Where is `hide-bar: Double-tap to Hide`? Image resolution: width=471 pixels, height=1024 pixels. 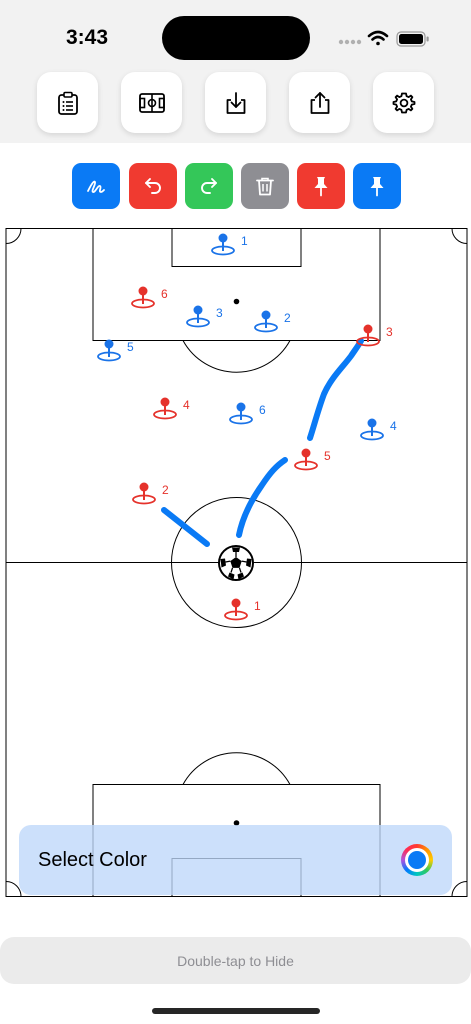
hide-bar: Double-tap to Hide is located at coordinates (235, 960).